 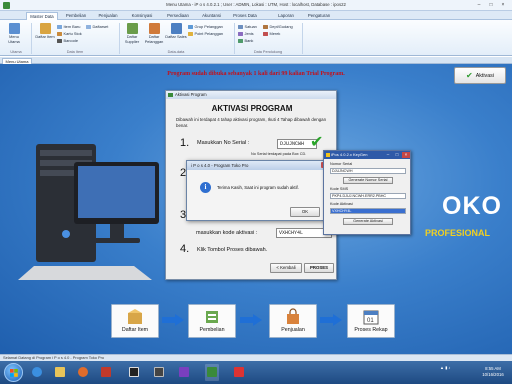 What do you see at coordinates (445, 367) in the screenshot?
I see `system-tray: ▲ ▮ ♪` at bounding box center [445, 367].